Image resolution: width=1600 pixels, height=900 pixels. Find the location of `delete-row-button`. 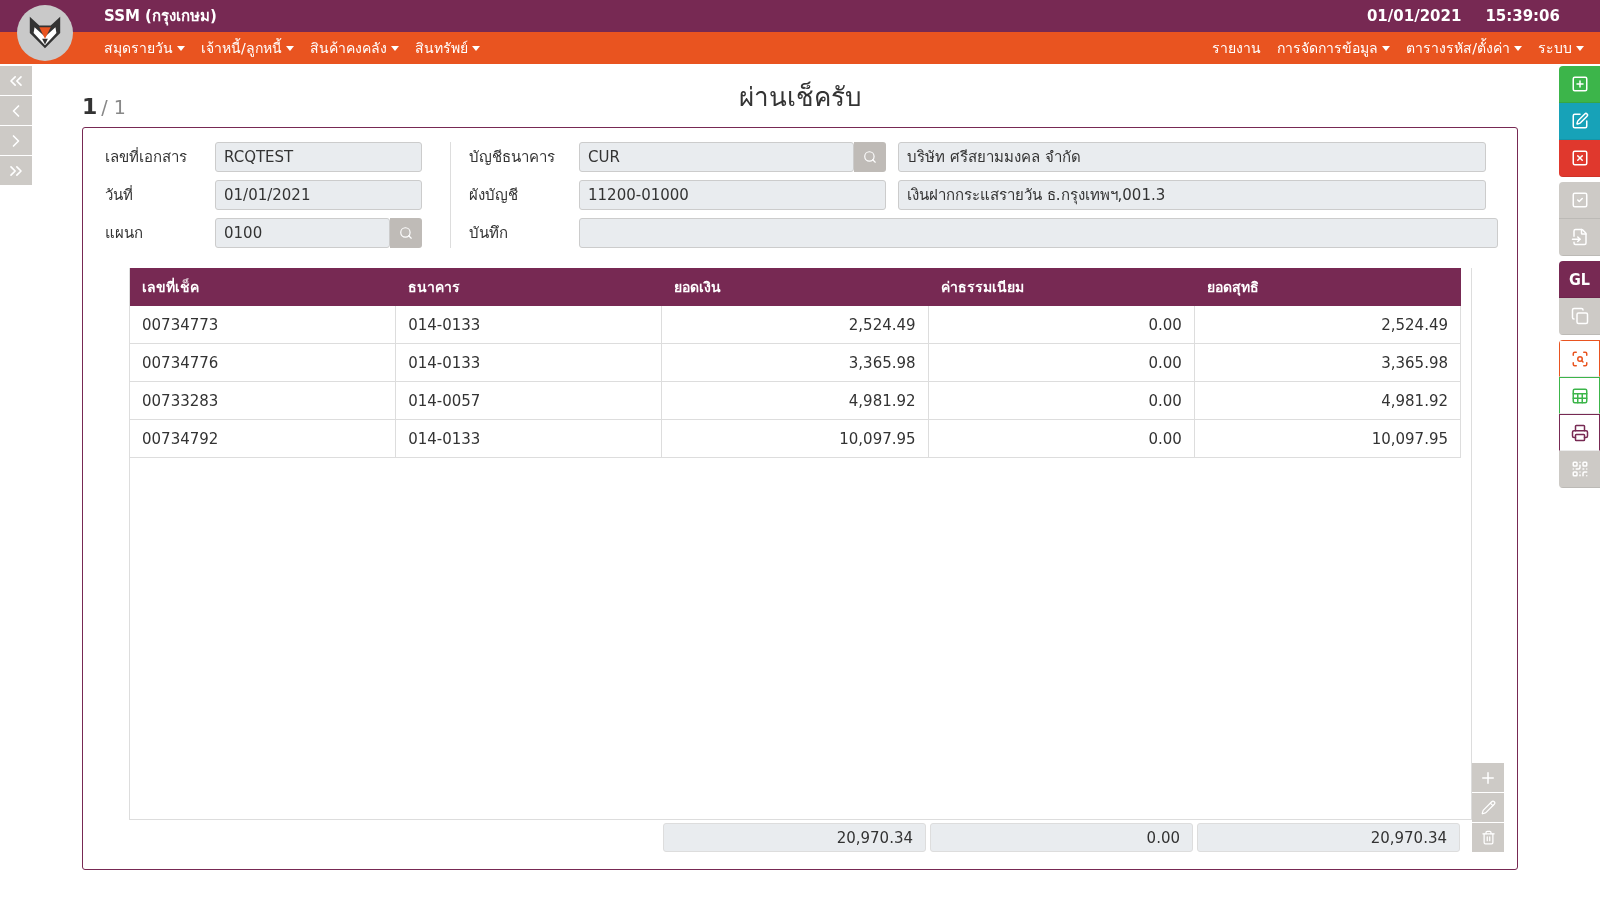

delete-row-button is located at coordinates (1488, 837).